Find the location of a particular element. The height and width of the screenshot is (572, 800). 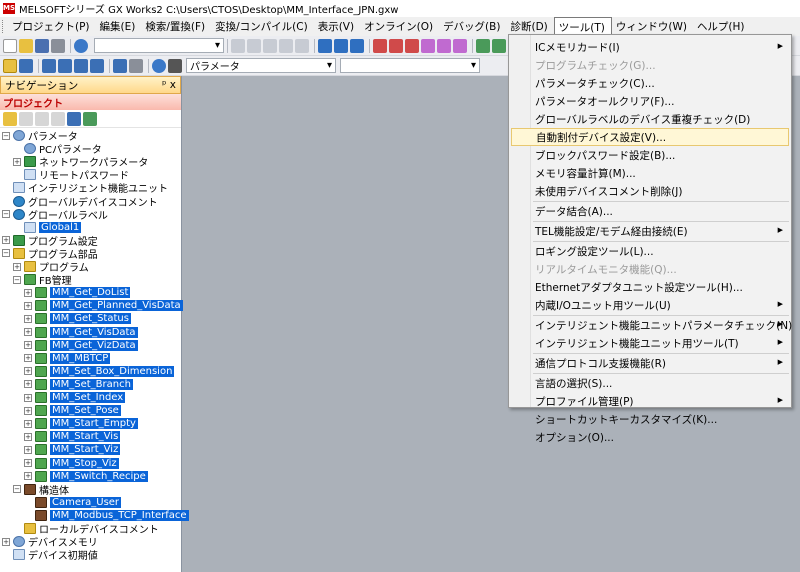

tools-menu-item: インテリジェント機能ユニットパラメータチェック(N) ▶ is located at coordinates (651, 325).